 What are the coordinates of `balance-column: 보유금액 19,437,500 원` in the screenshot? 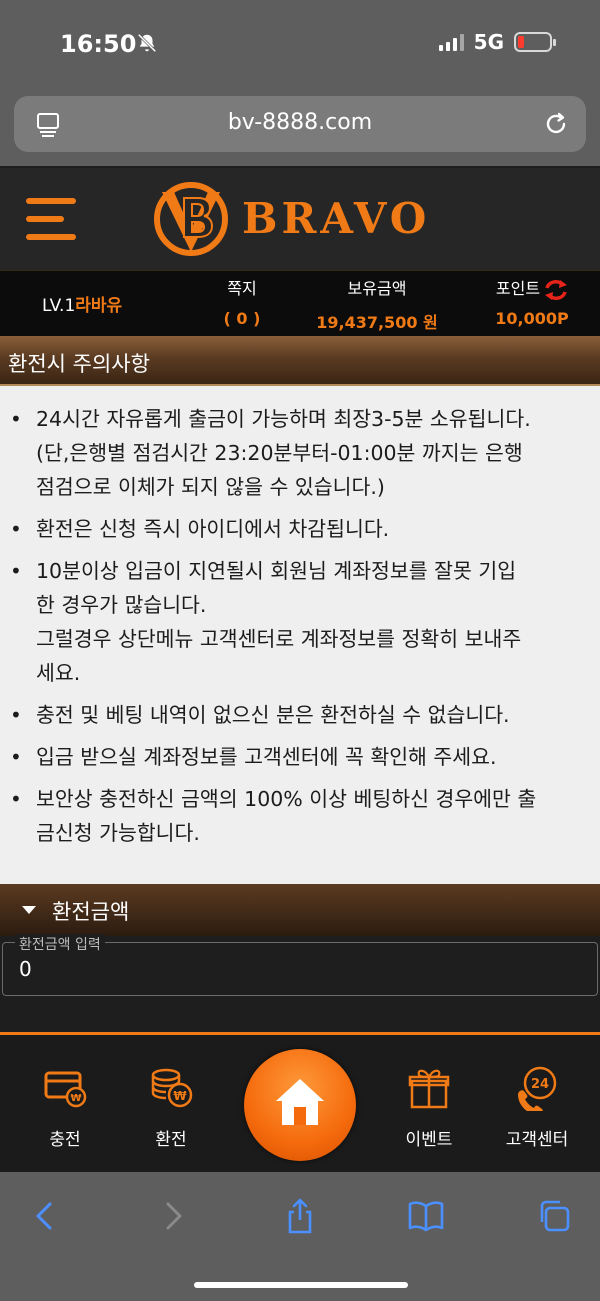 It's located at (377, 305).